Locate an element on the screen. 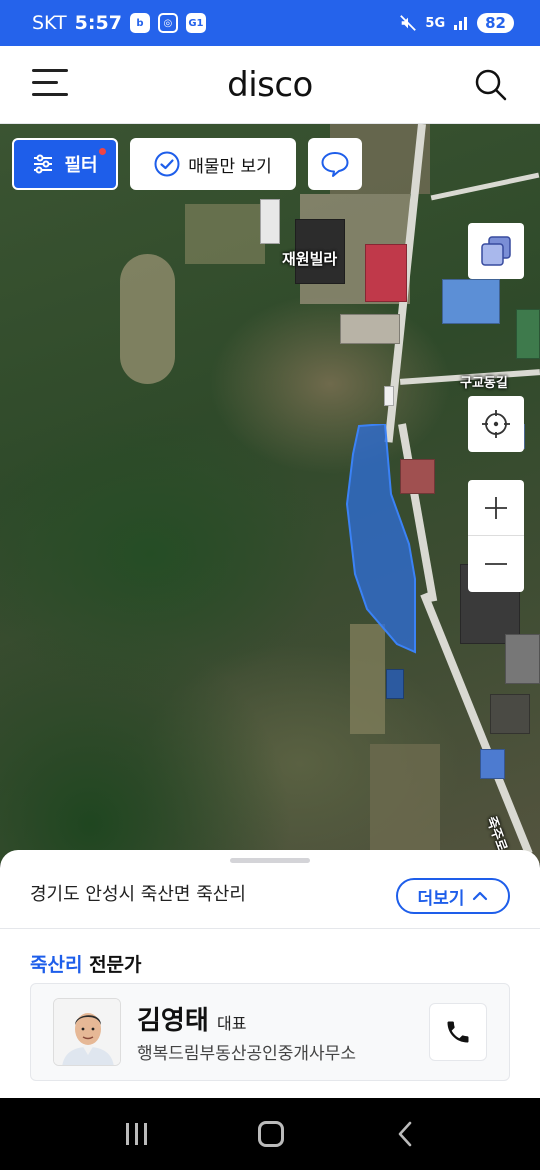  system-nav-bar is located at coordinates (270, 1134).